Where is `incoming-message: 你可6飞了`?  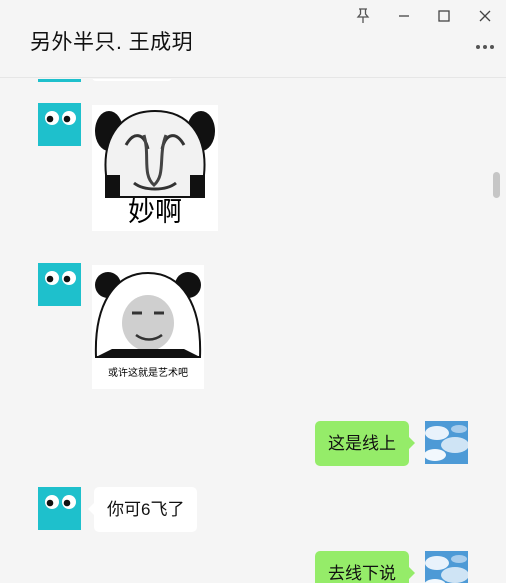 incoming-message: 你可6飞了 is located at coordinates (142, 509).